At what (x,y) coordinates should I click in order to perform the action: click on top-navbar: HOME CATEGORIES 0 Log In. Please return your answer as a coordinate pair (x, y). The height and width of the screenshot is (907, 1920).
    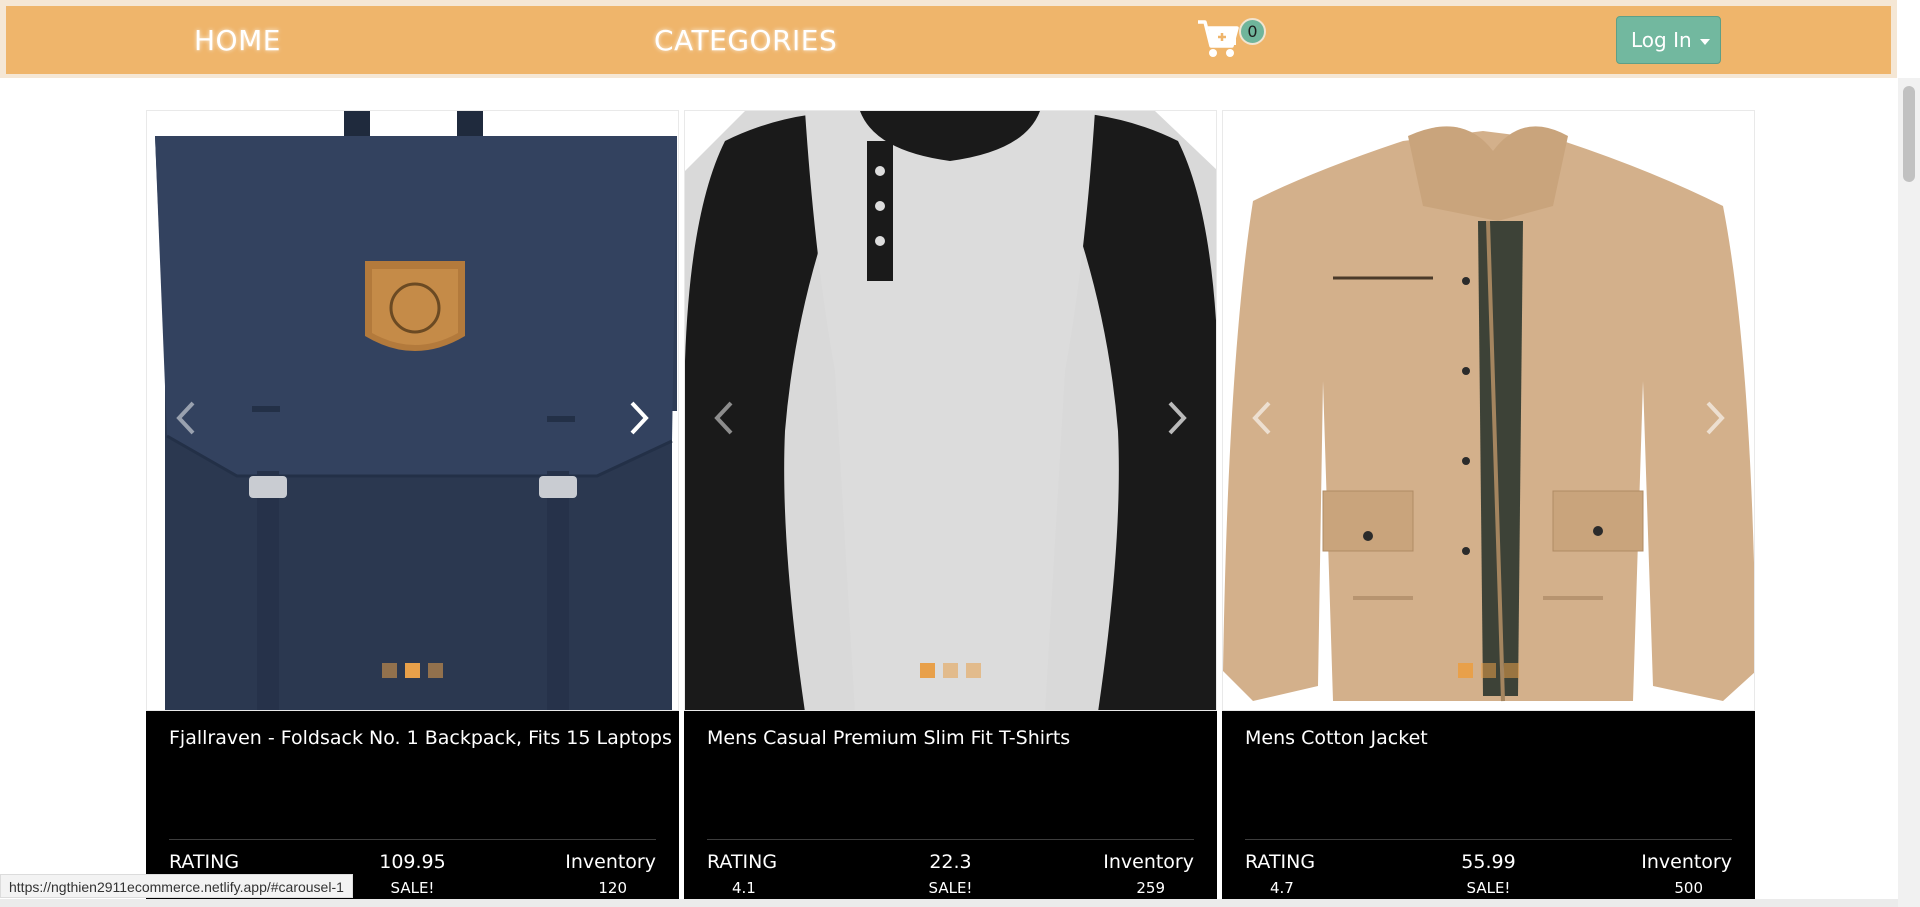
    Looking at the image, I should click on (948, 39).